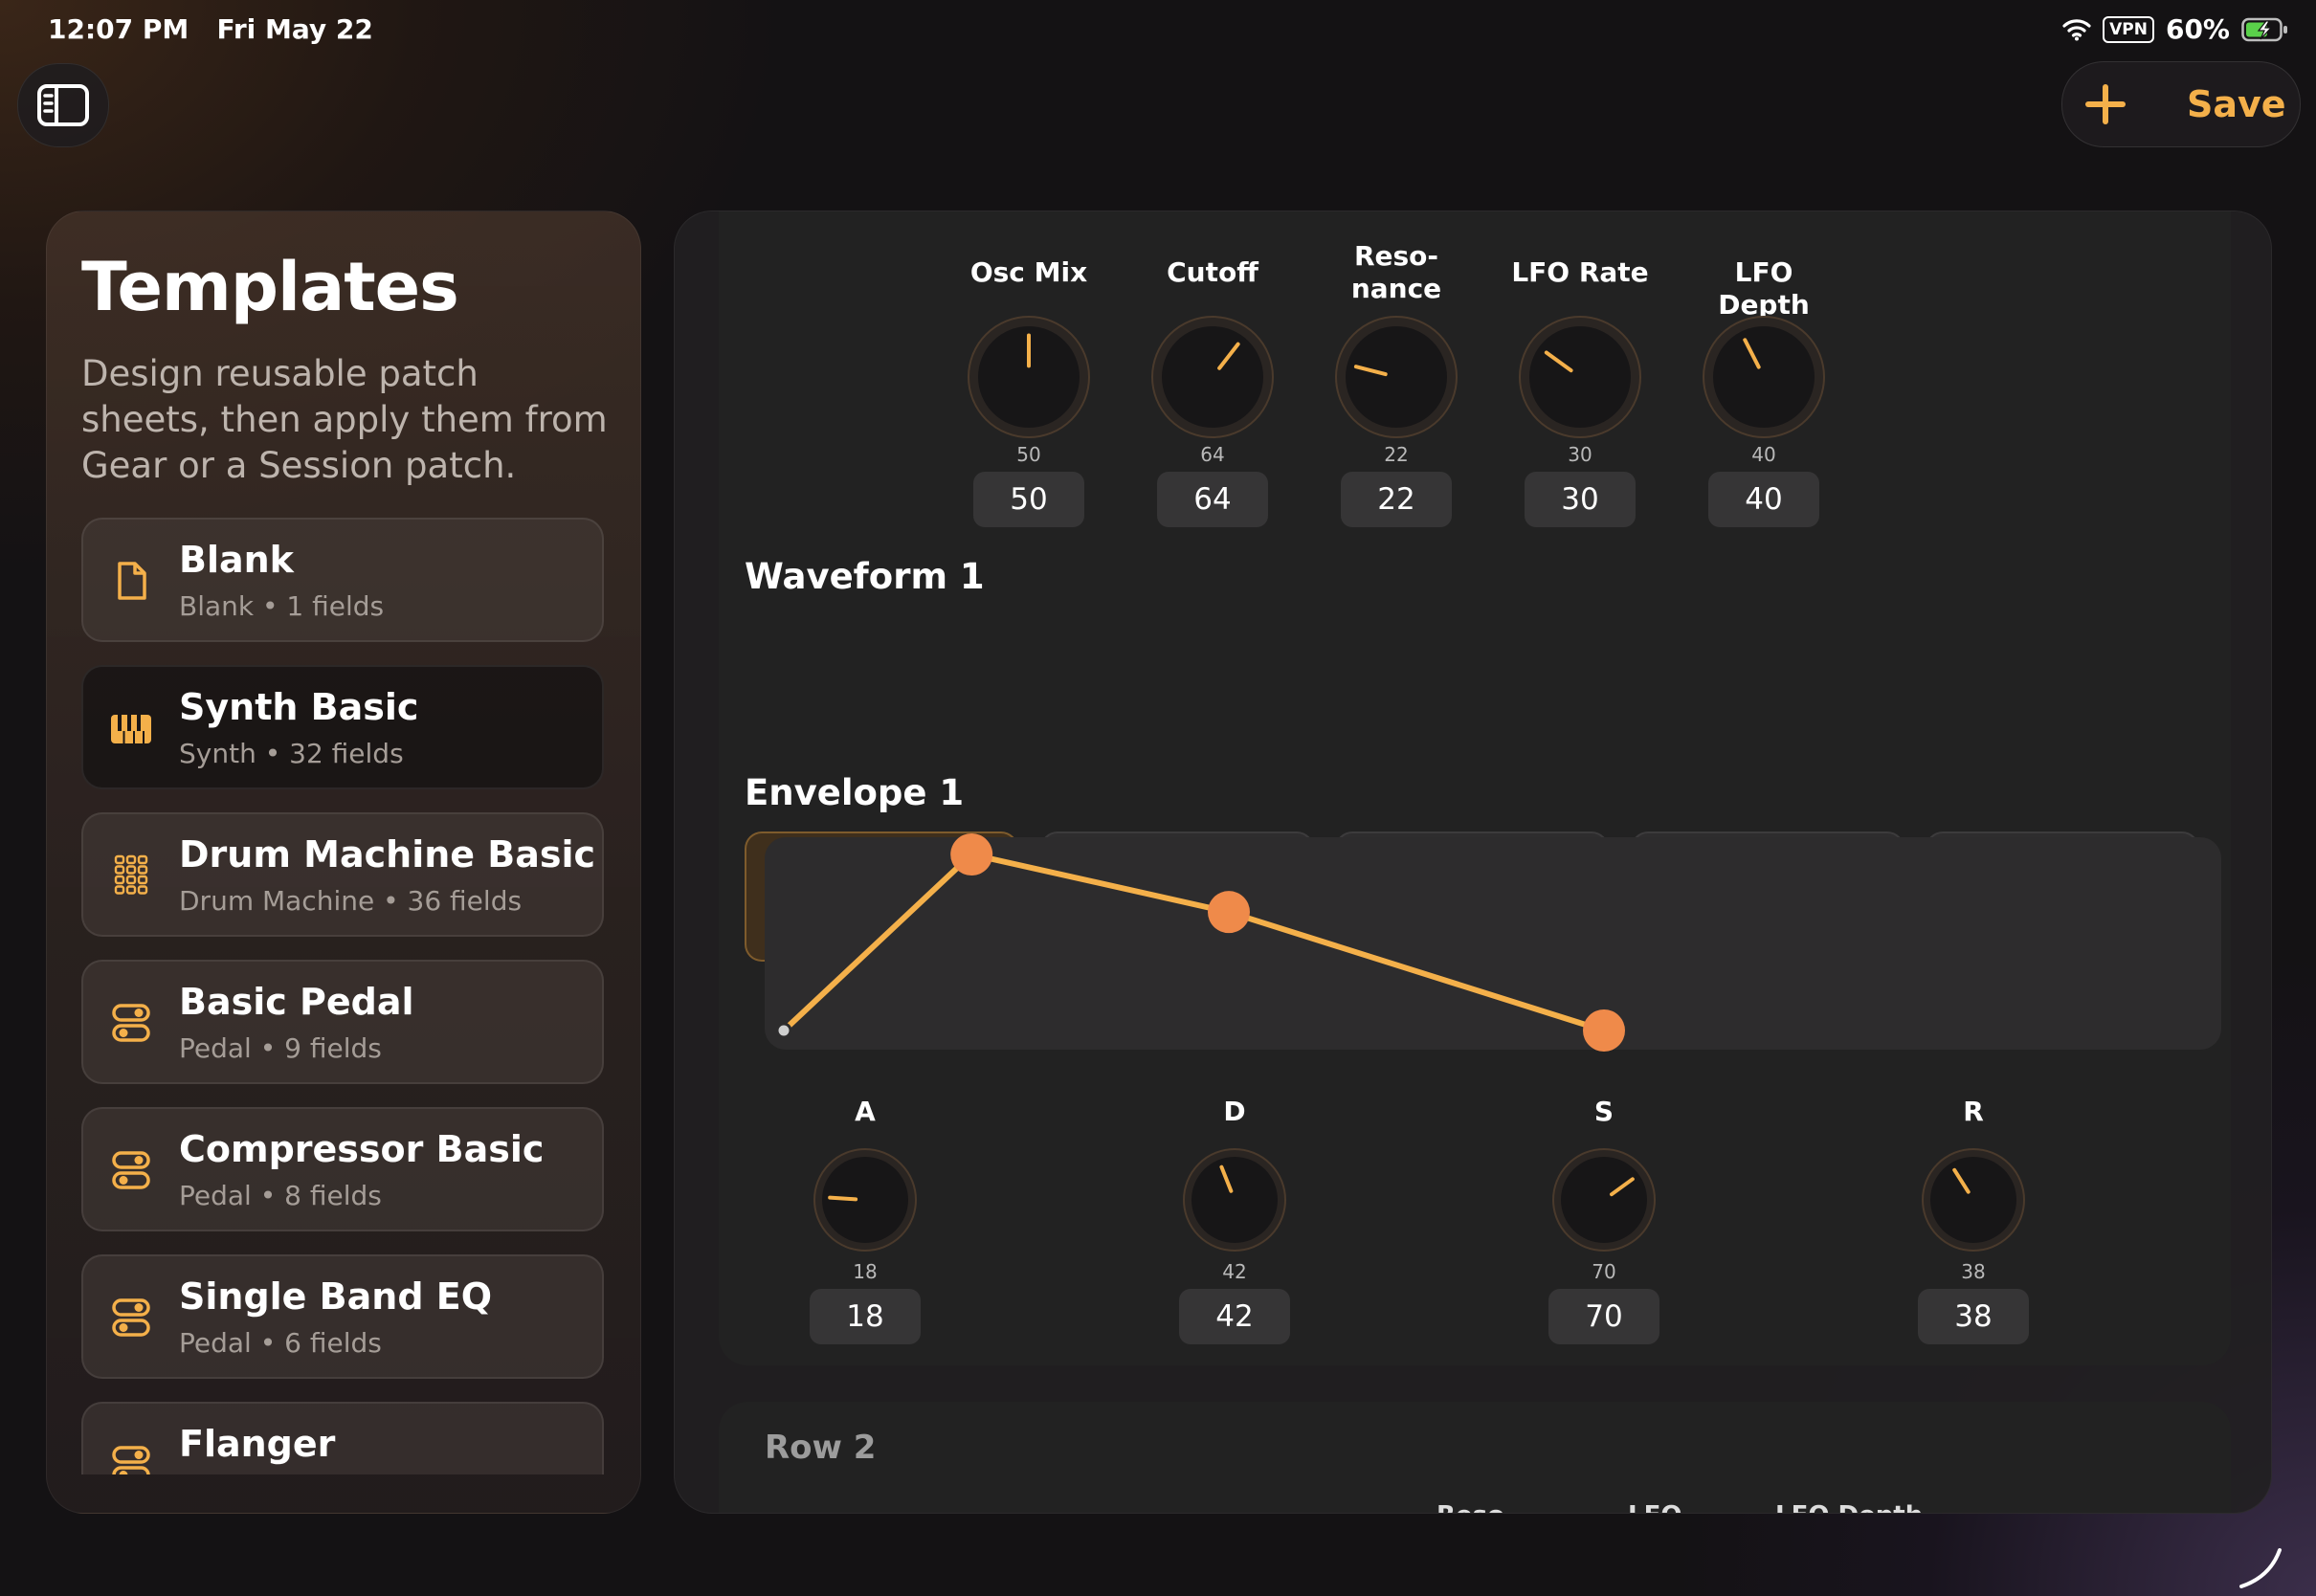 The image size is (2316, 1596). Describe the element at coordinates (1973, 1112) in the screenshot. I see `knob-label: R` at that location.